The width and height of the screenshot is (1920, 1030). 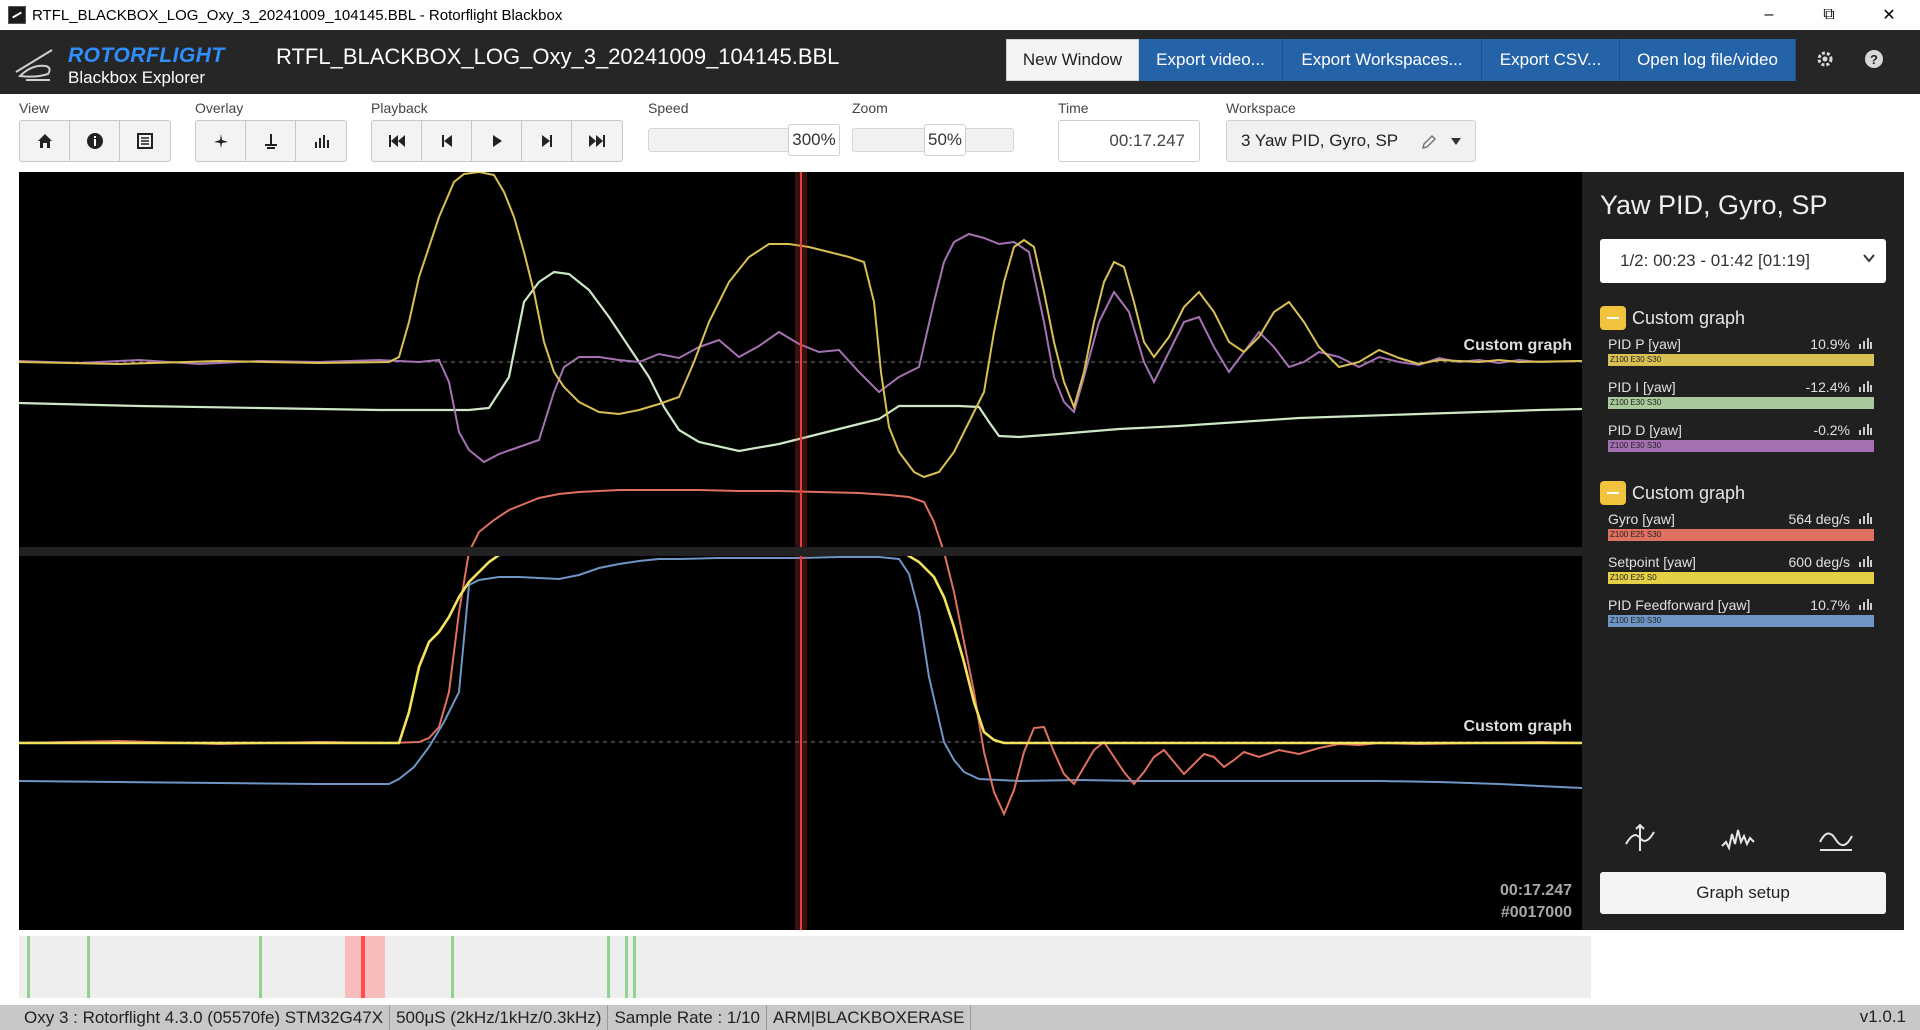 What do you see at coordinates (137, 77) in the screenshot?
I see `logo-sub-text: Blackbox Explorer` at bounding box center [137, 77].